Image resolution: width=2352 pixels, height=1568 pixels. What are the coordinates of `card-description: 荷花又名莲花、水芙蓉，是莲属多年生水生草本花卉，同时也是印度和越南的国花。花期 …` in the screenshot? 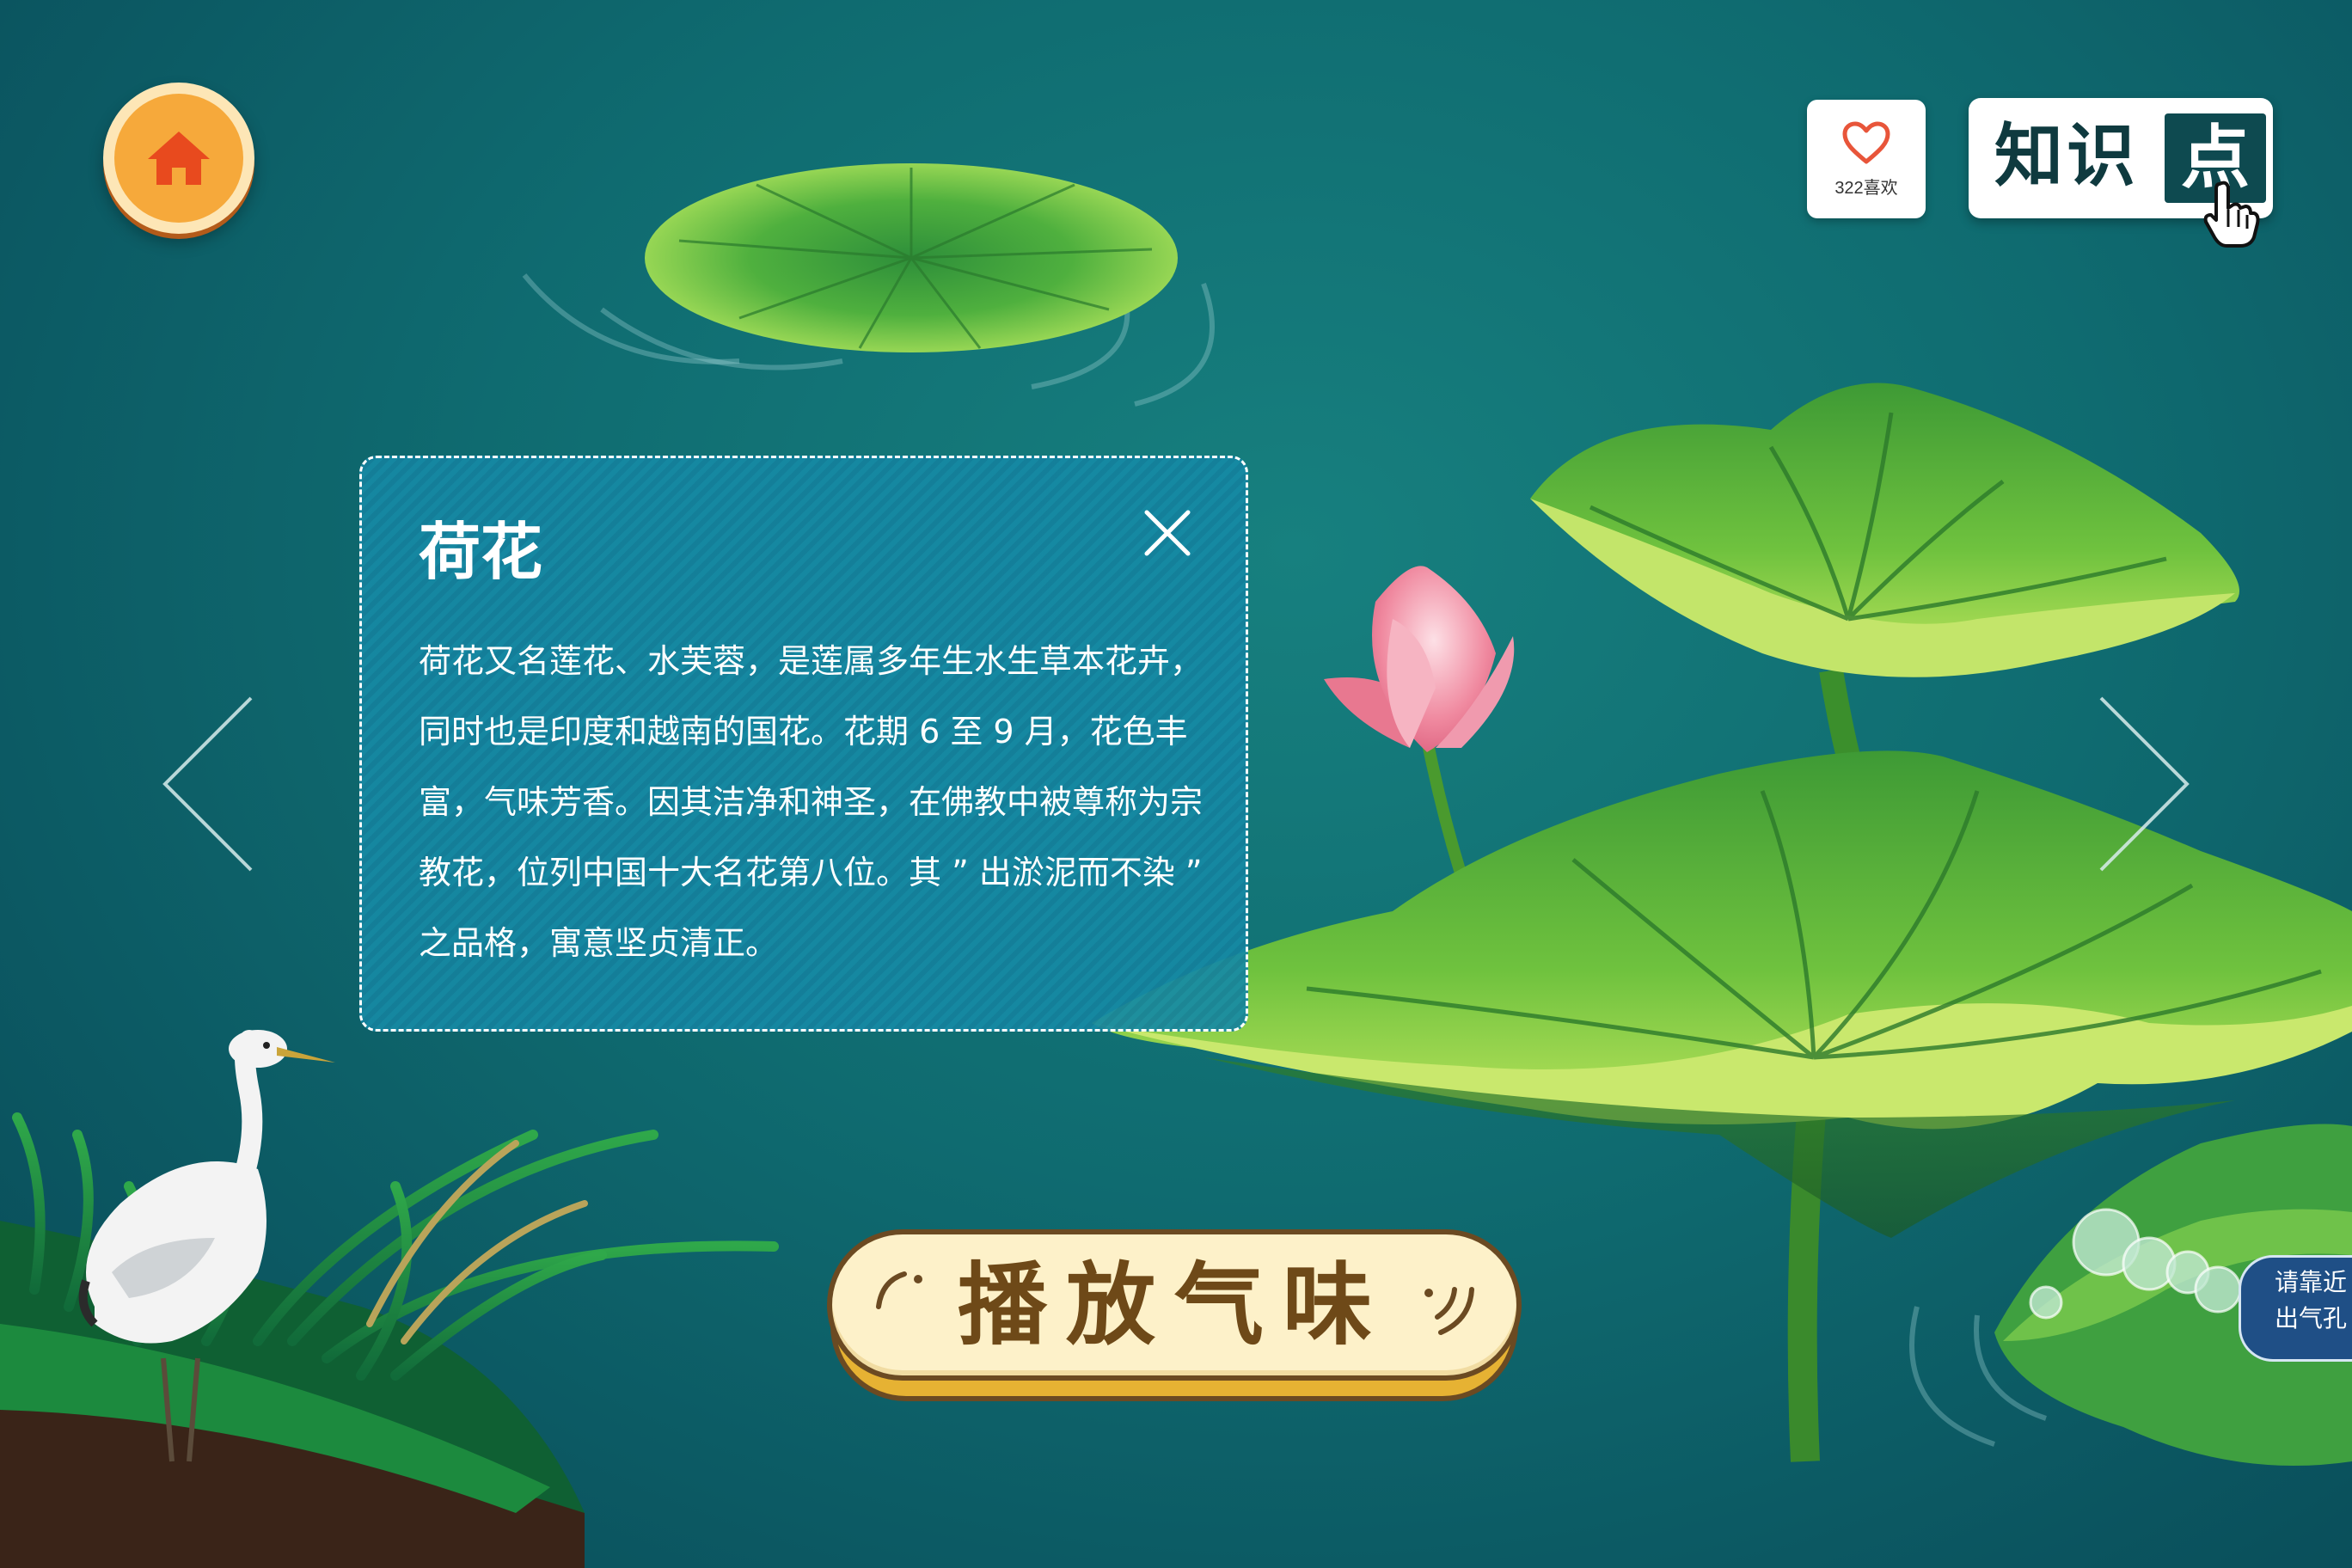 It's located at (811, 802).